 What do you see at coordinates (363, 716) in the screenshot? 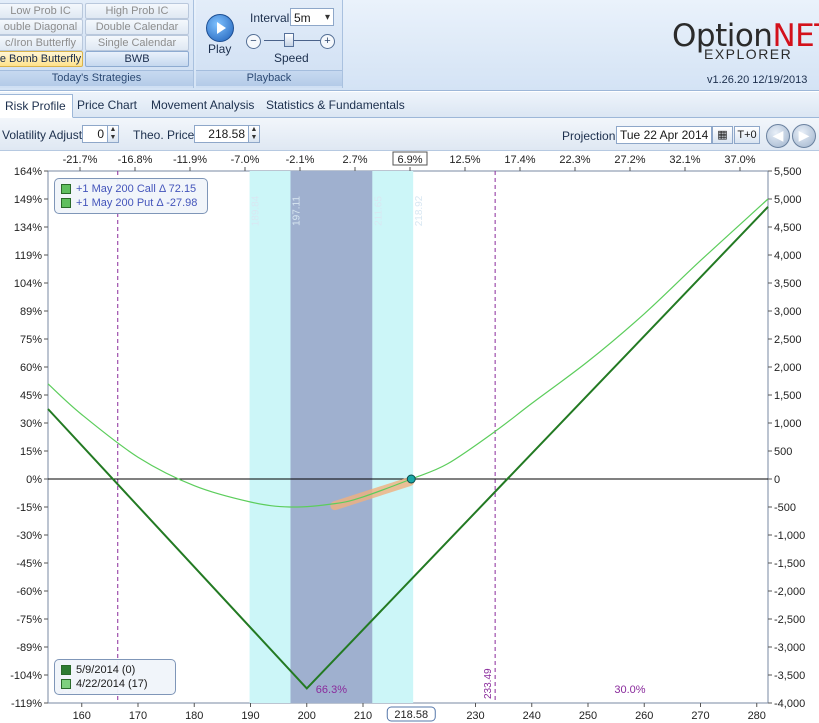
I see `x-tick-label: 210` at bounding box center [363, 716].